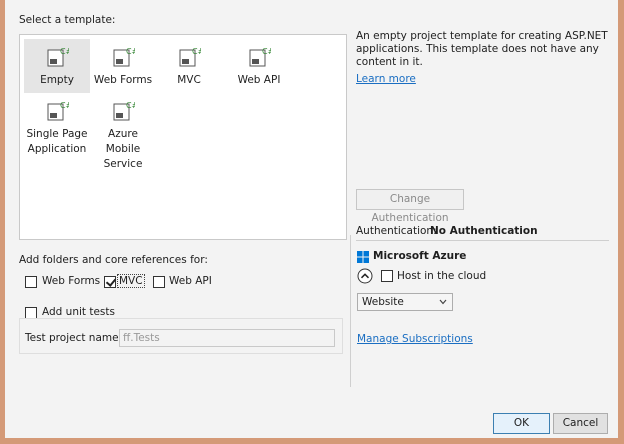 The height and width of the screenshot is (444, 624). What do you see at coordinates (67, 20) in the screenshot?
I see `select-template-label: Select a template:` at bounding box center [67, 20].